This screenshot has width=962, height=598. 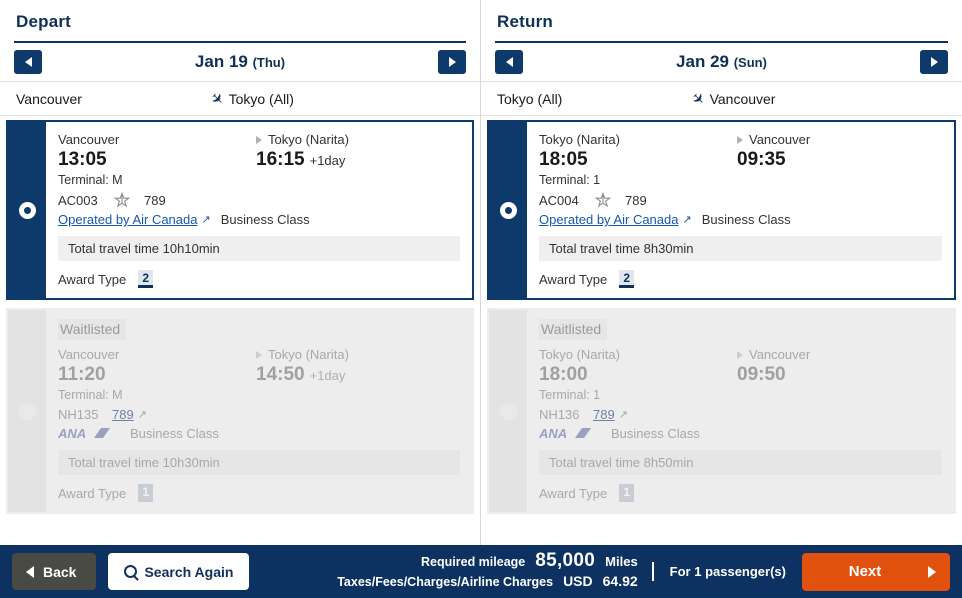 I want to click on external-link-icon: ↗, so click(x=142, y=415).